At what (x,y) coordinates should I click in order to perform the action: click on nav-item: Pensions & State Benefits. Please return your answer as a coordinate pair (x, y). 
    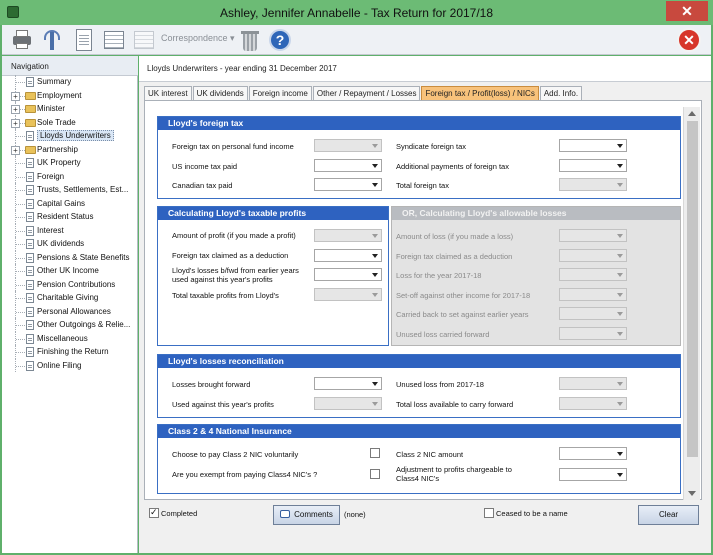
    Looking at the image, I should click on (70, 257).